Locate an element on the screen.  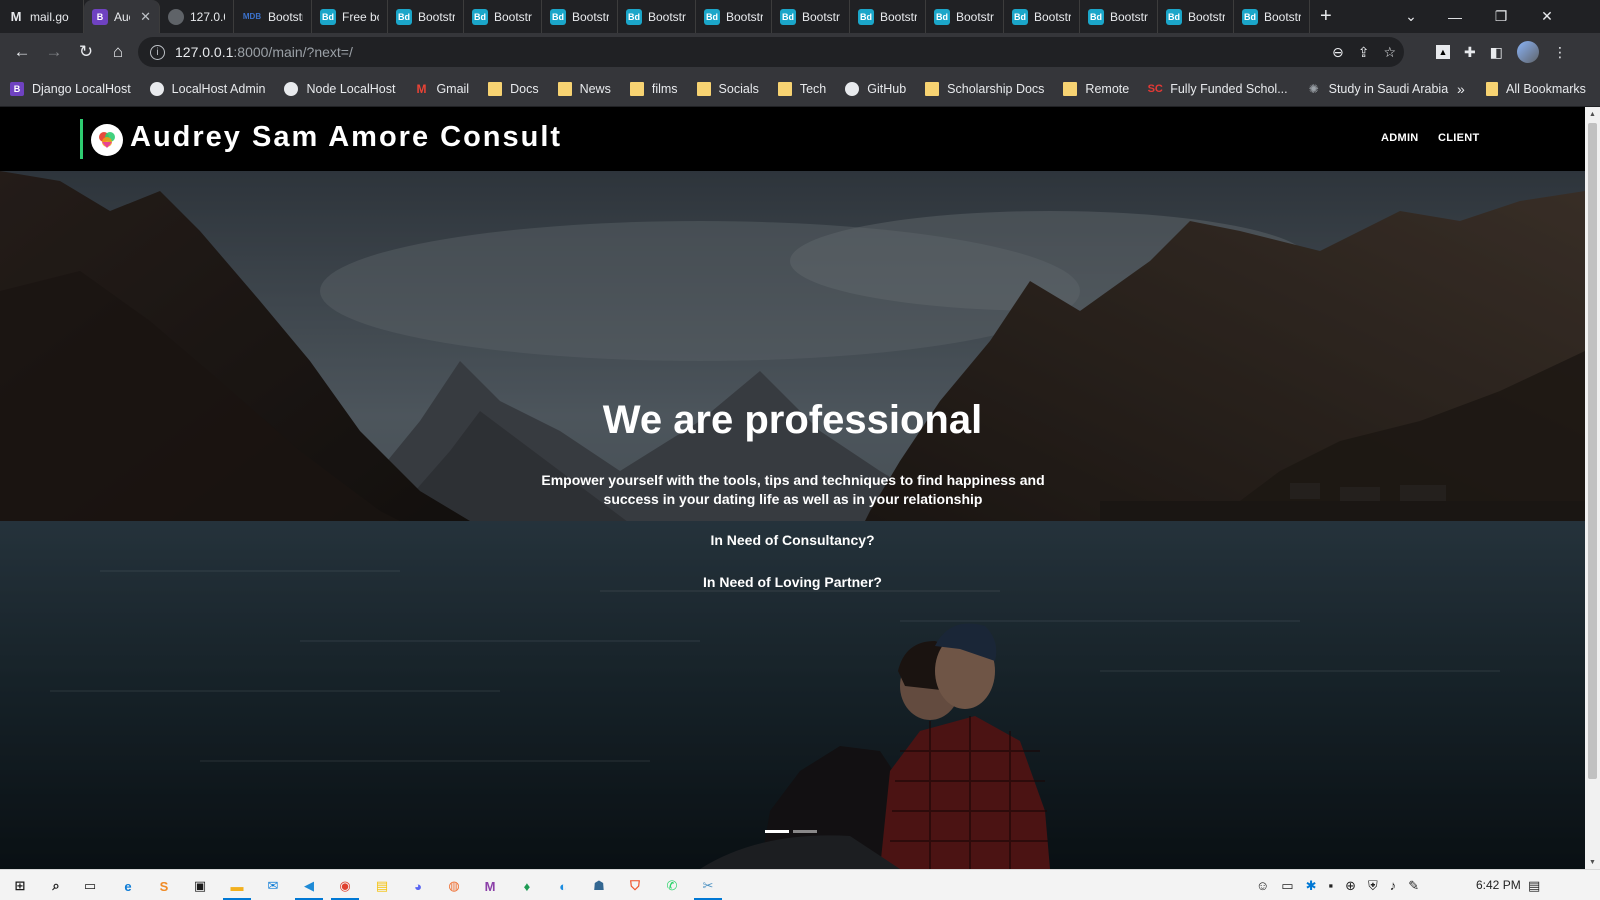
discord-icon: ◕ is located at coordinates (418, 886).